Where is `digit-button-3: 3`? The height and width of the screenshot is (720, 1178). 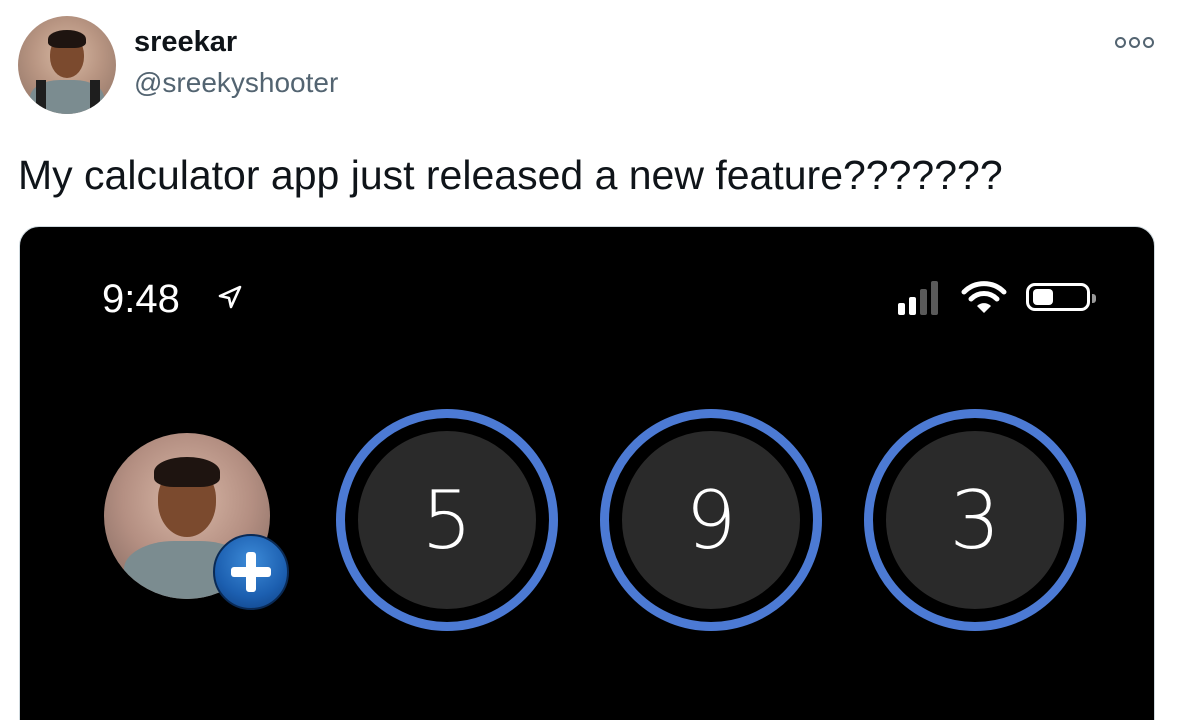 digit-button-3: 3 is located at coordinates (975, 520).